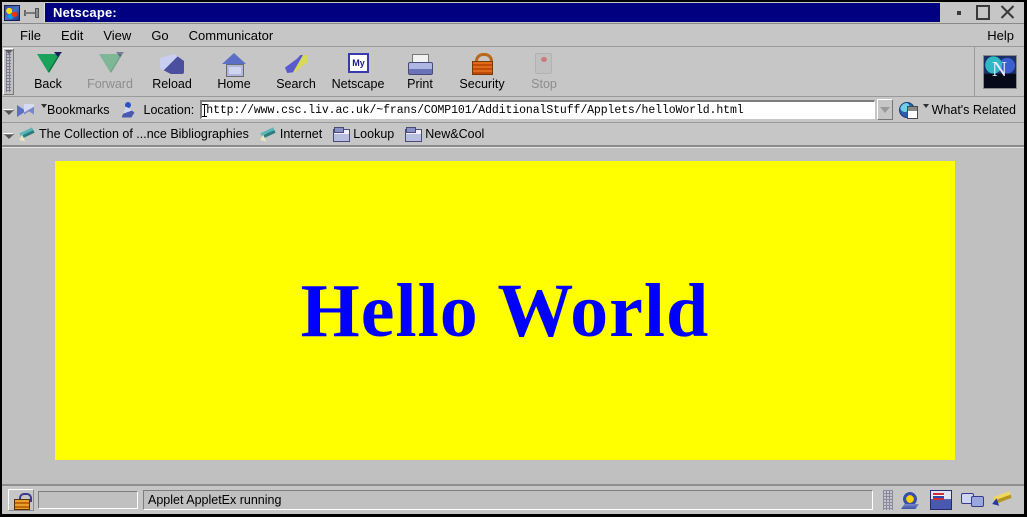 This screenshot has width=1027, height=517. I want to click on printer-icon, so click(420, 64).